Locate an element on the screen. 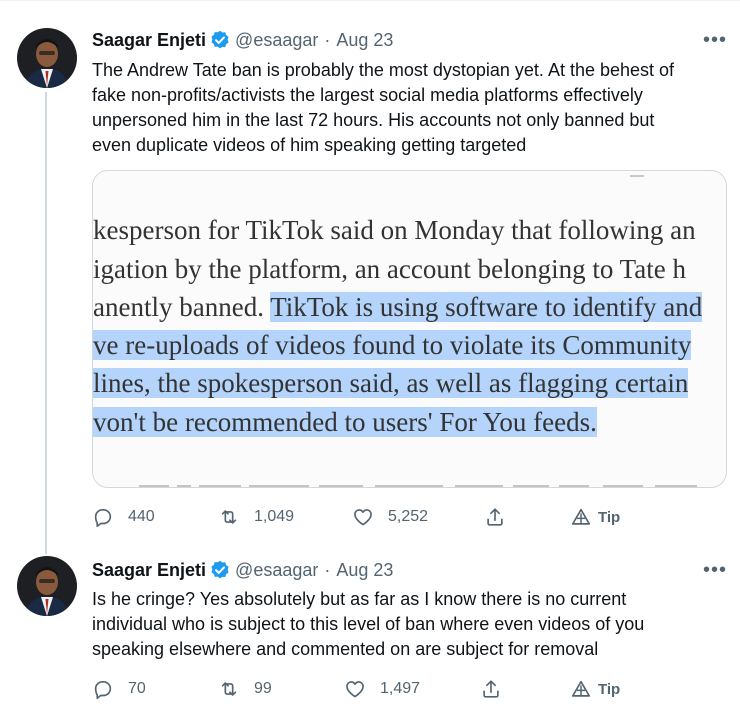 The image size is (740, 706). retweet-button: 99 is located at coordinates (245, 689).